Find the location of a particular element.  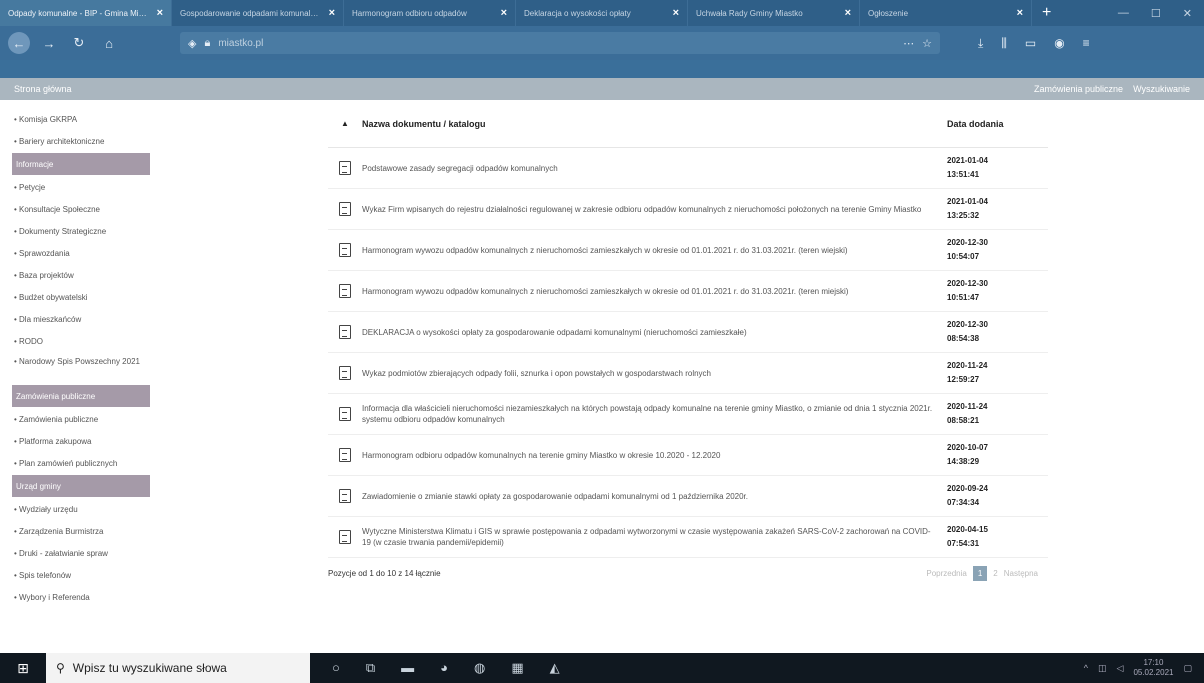

browser-tab: Deklaracja o wysokości opłaty × is located at coordinates (602, 13).